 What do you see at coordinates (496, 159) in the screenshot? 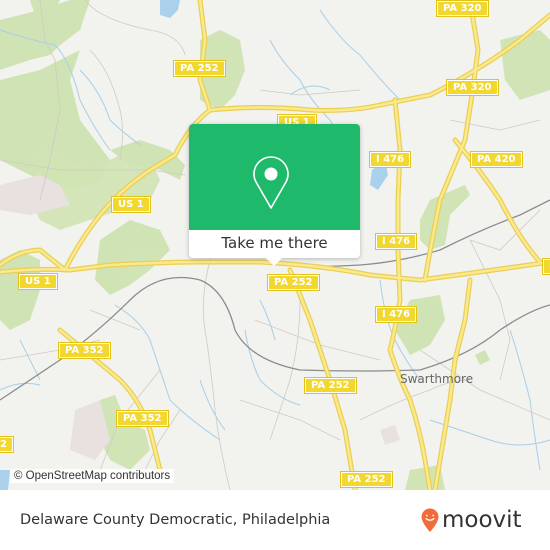
I see `road-shield-pa-420: PA 420` at bounding box center [496, 159].